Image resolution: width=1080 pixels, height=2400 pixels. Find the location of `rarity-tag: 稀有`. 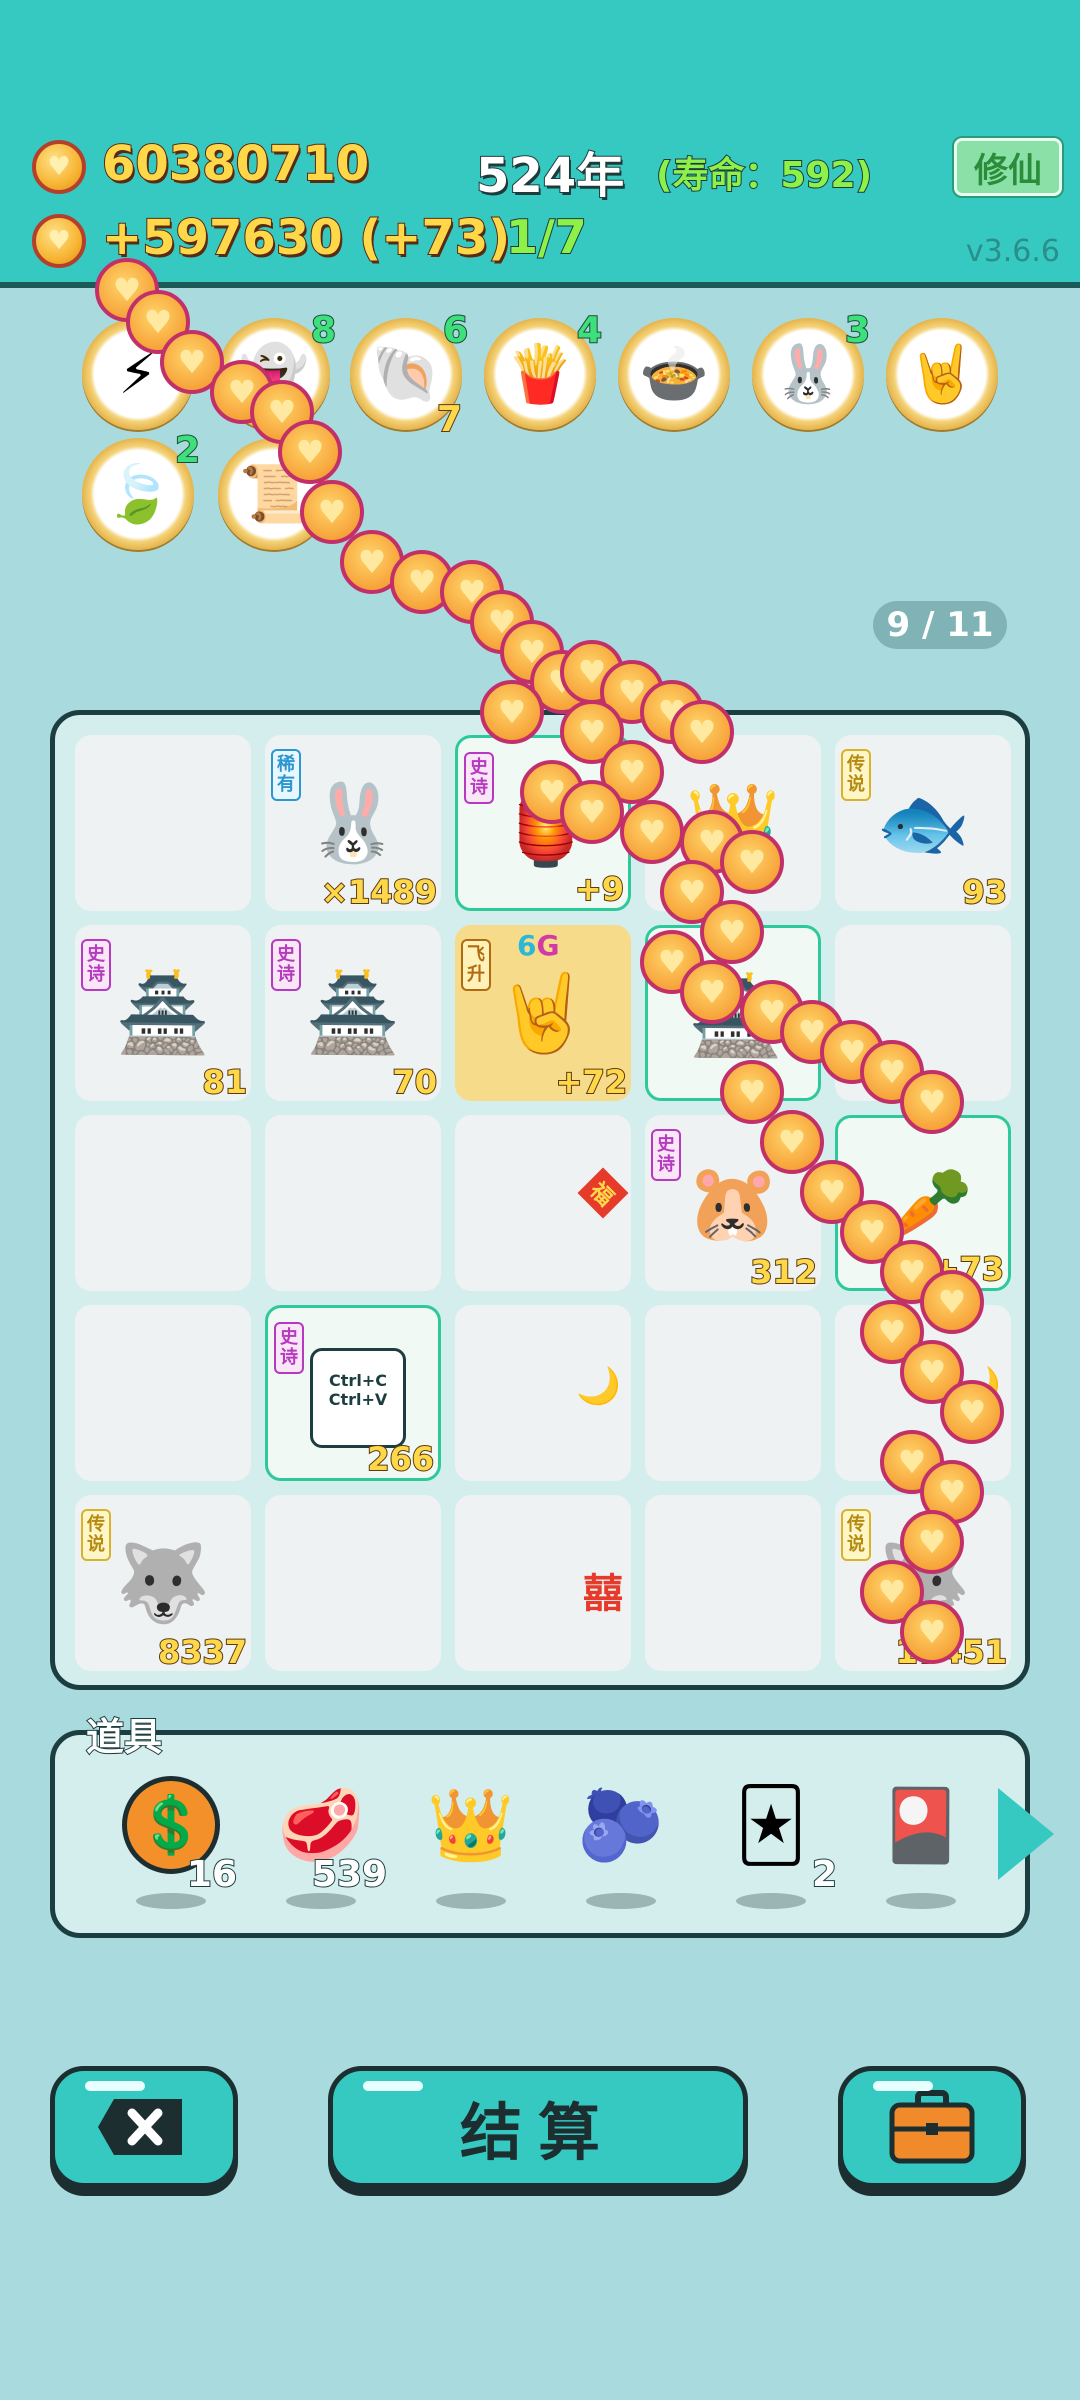

rarity-tag: 稀有 is located at coordinates (286, 775).